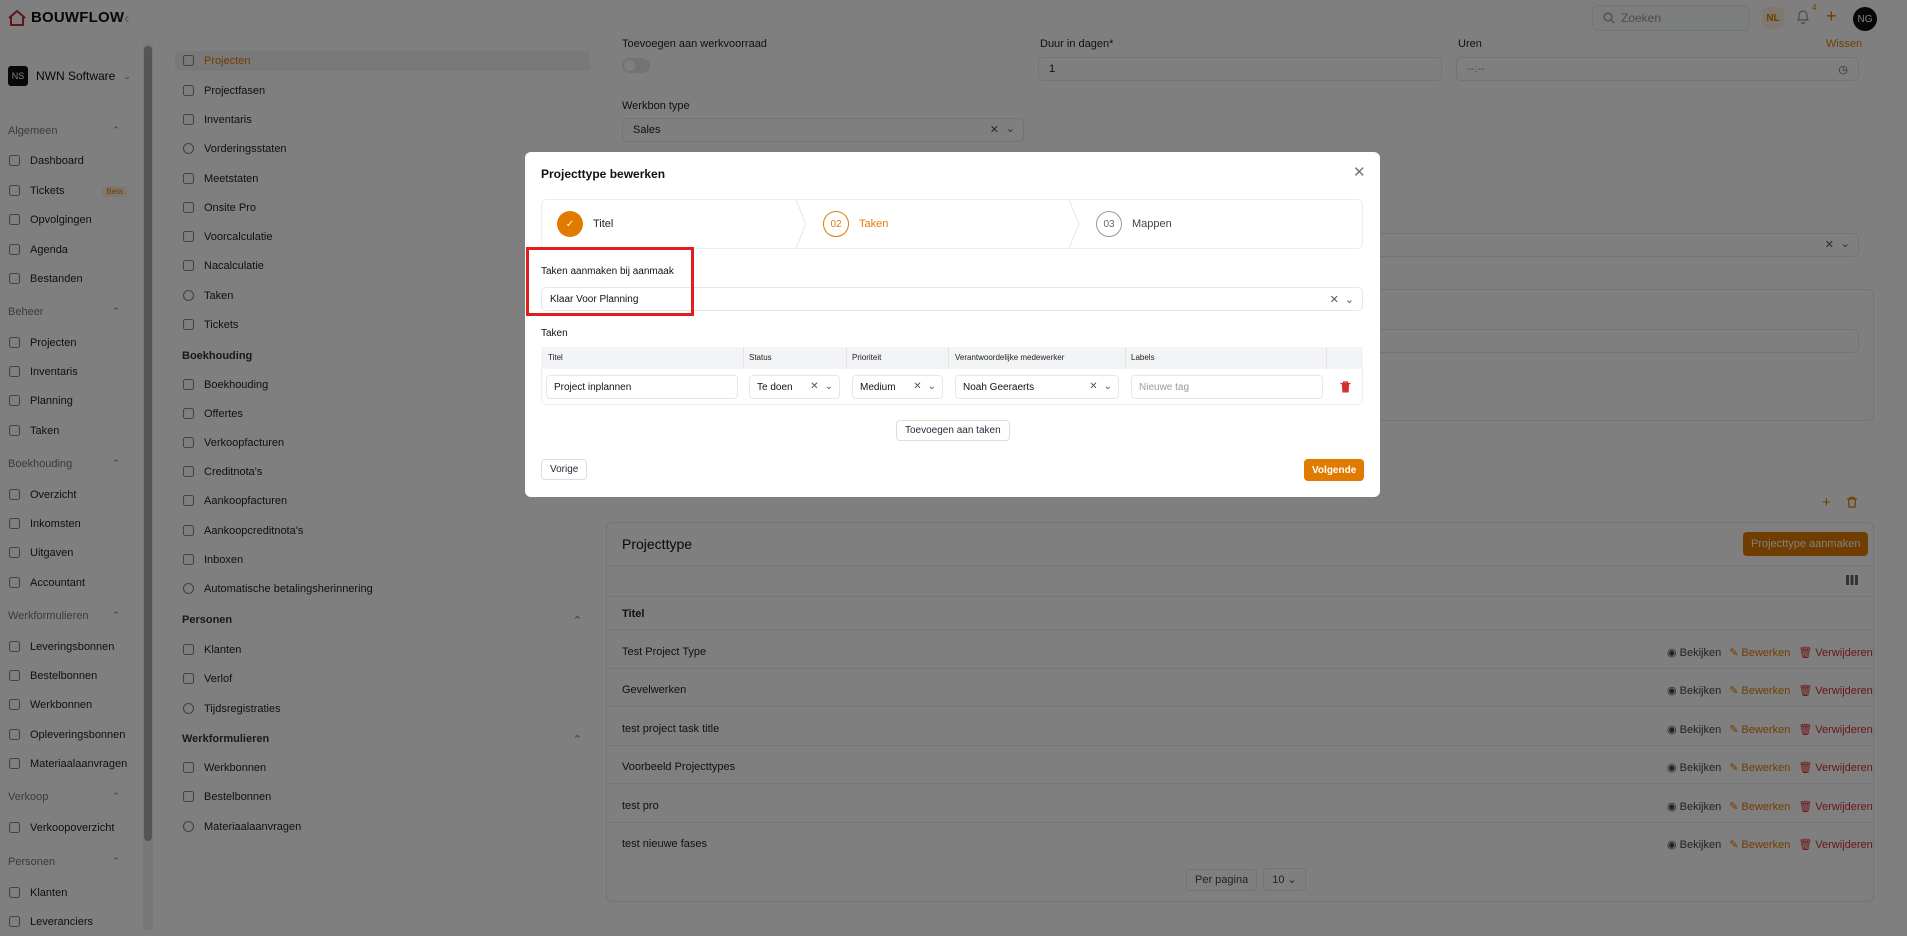 The height and width of the screenshot is (936, 1907). What do you see at coordinates (1227, 387) in the screenshot?
I see `task-labels-input: Nieuwe tag` at bounding box center [1227, 387].